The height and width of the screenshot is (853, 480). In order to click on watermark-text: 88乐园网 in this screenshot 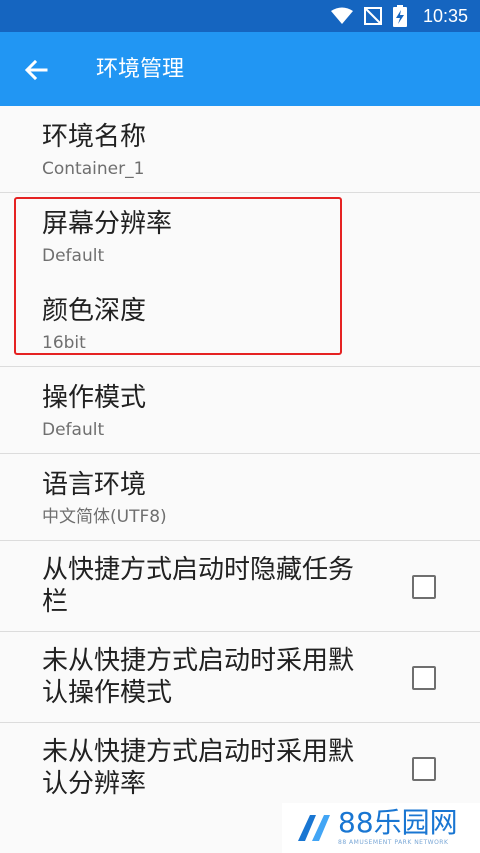, I will do `click(398, 822)`.